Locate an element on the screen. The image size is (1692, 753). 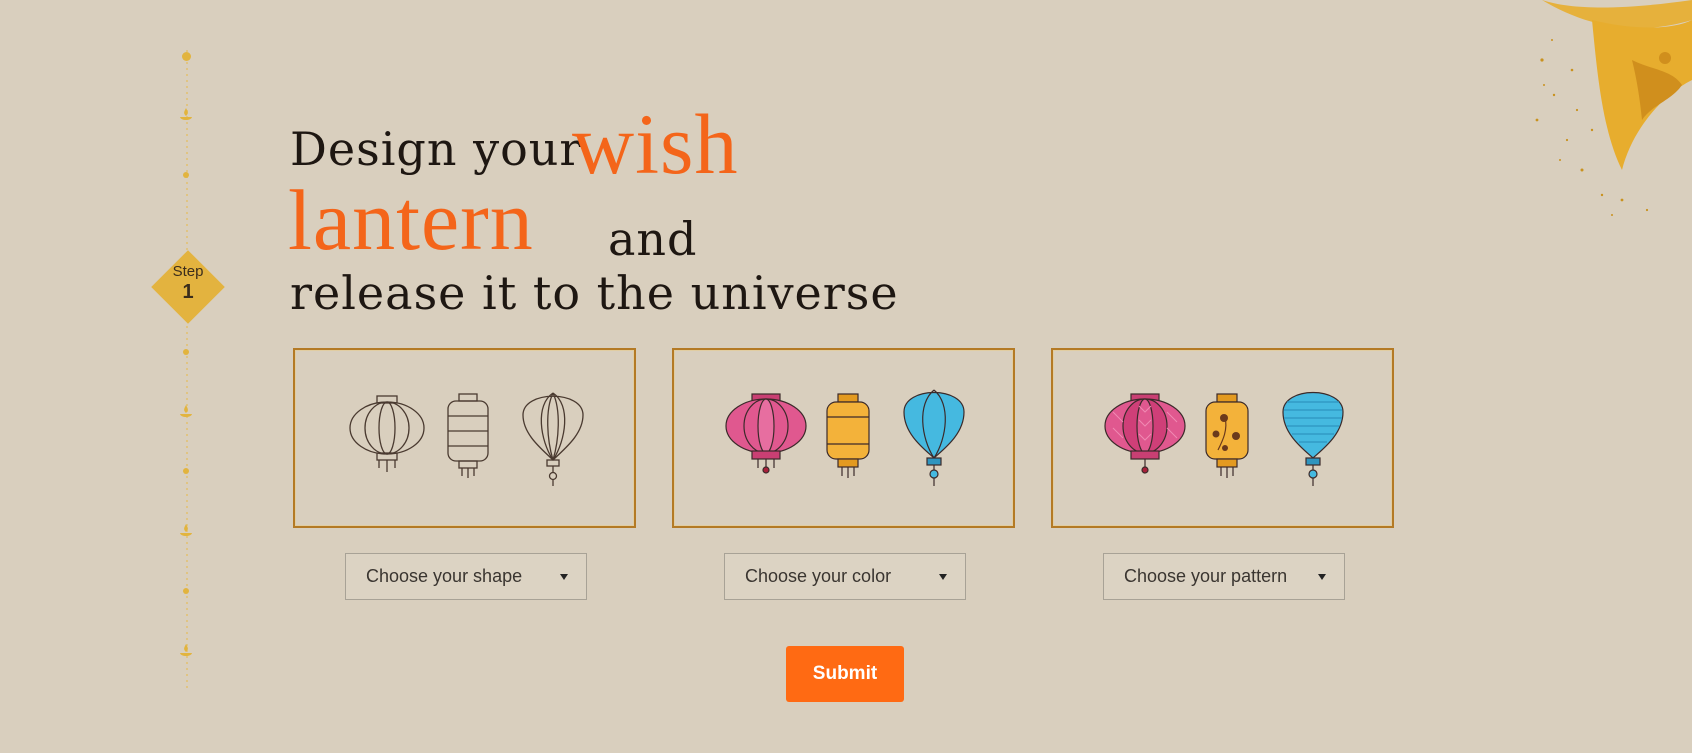
color-select: Choose your color is located at coordinates (845, 576).